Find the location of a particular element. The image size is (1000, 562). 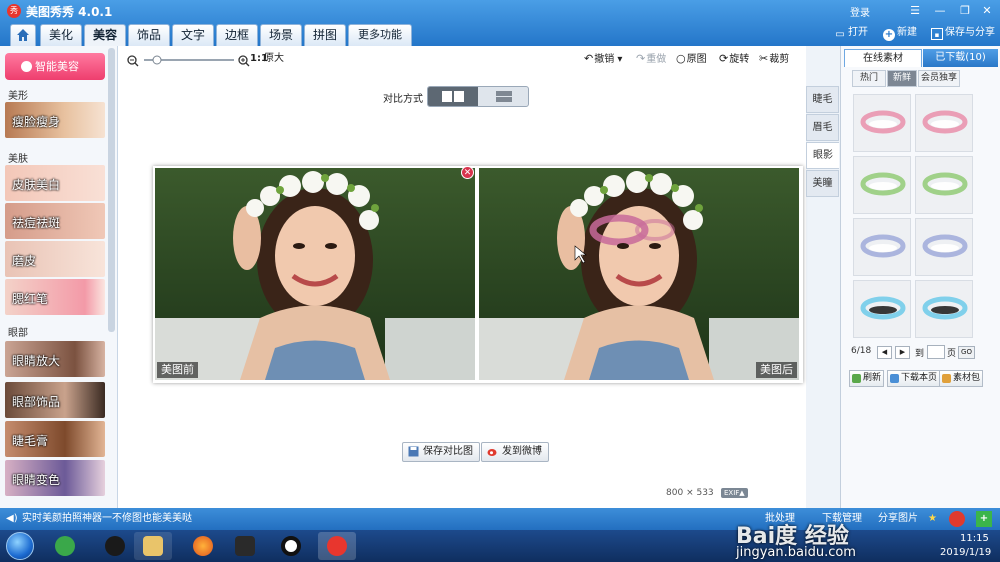

crop-button: ✂裁剪 is located at coordinates (774, 59).